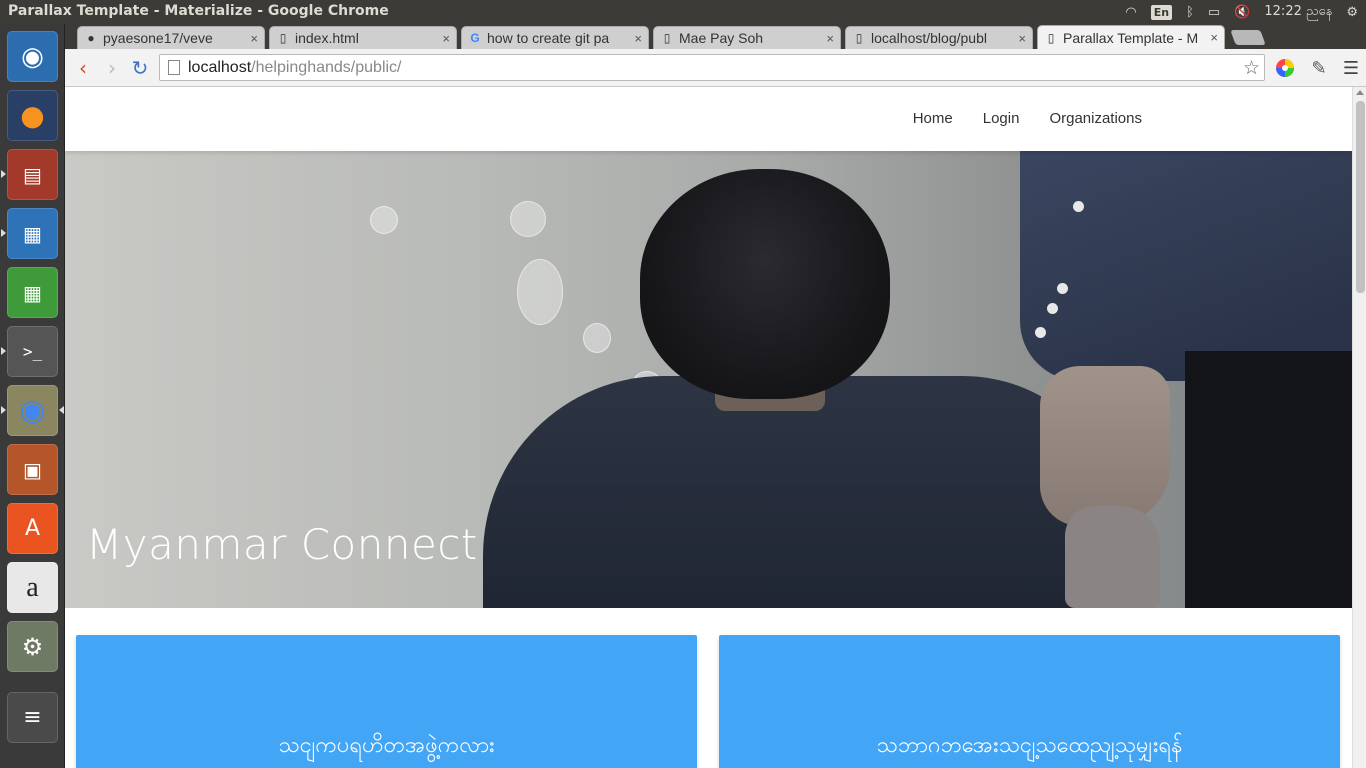  I want to click on keyboard-layout-indicator: En, so click(1161, 12).